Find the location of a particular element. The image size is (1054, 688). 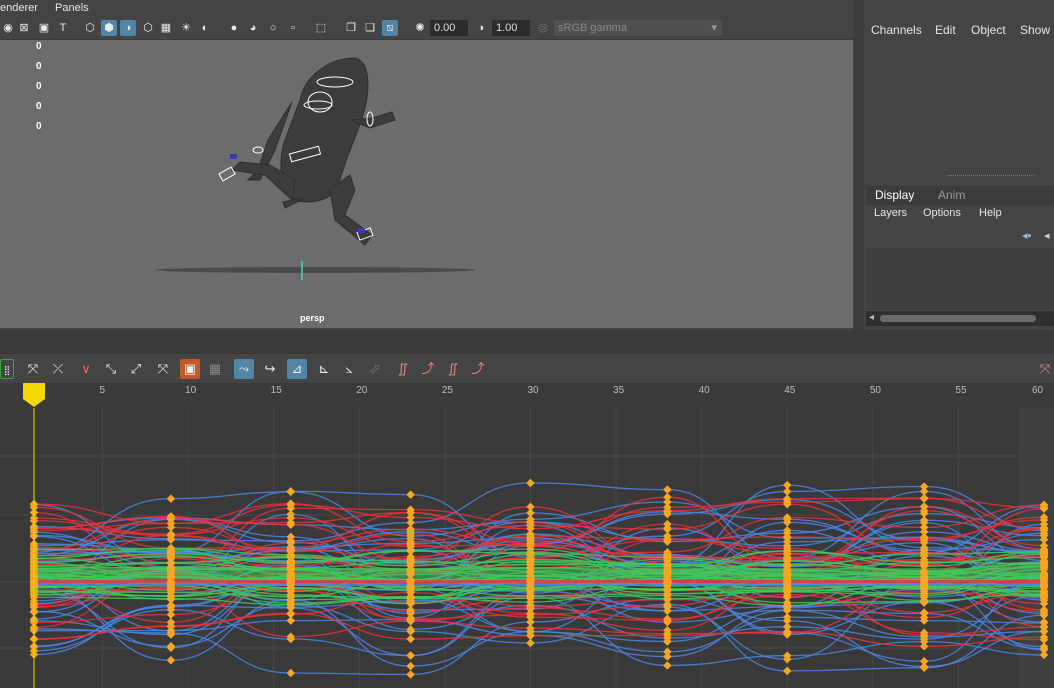

wireframe-icon: ⬡ is located at coordinates (90, 28).